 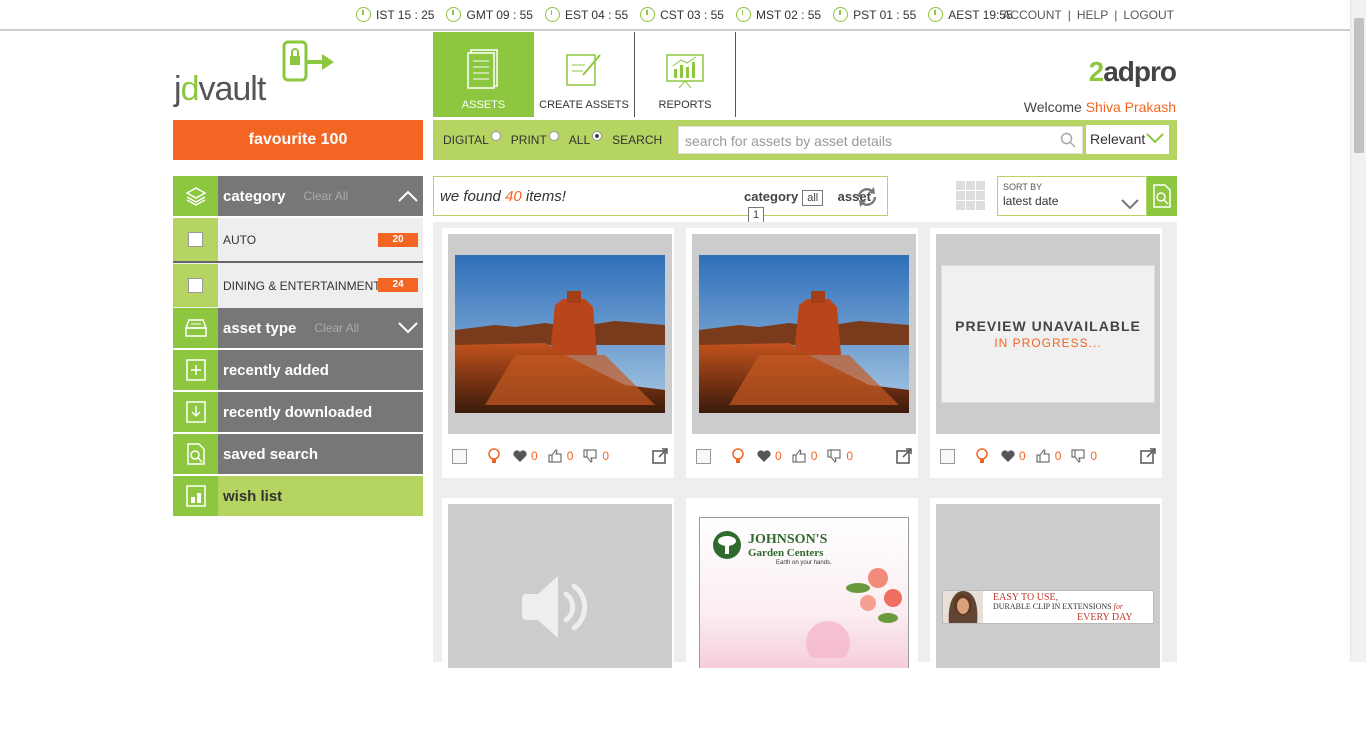 What do you see at coordinates (254, 76) in the screenshot?
I see `jdvault-logo: jdvault` at bounding box center [254, 76].